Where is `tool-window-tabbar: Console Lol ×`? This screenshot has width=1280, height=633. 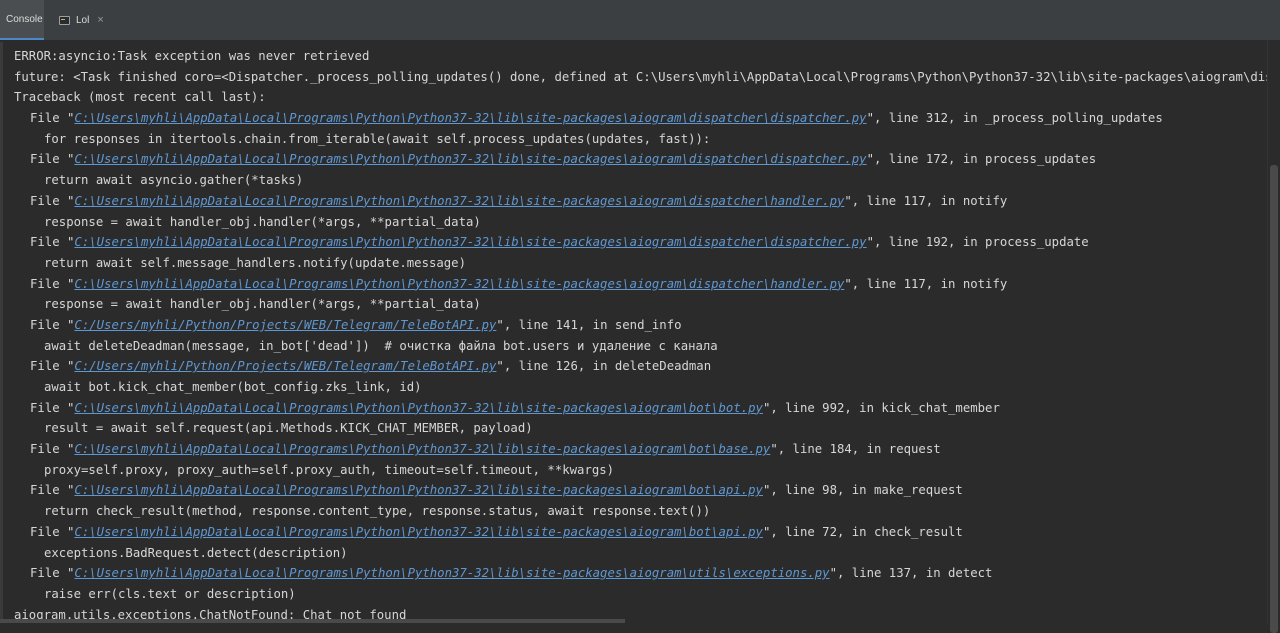 tool-window-tabbar: Console Lol × is located at coordinates (640, 20).